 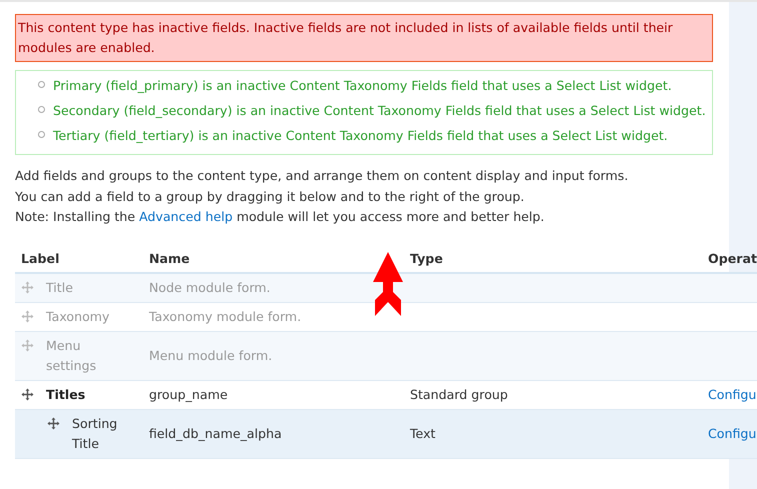 What do you see at coordinates (72, 355) in the screenshot?
I see `row-label: Menu settings` at bounding box center [72, 355].